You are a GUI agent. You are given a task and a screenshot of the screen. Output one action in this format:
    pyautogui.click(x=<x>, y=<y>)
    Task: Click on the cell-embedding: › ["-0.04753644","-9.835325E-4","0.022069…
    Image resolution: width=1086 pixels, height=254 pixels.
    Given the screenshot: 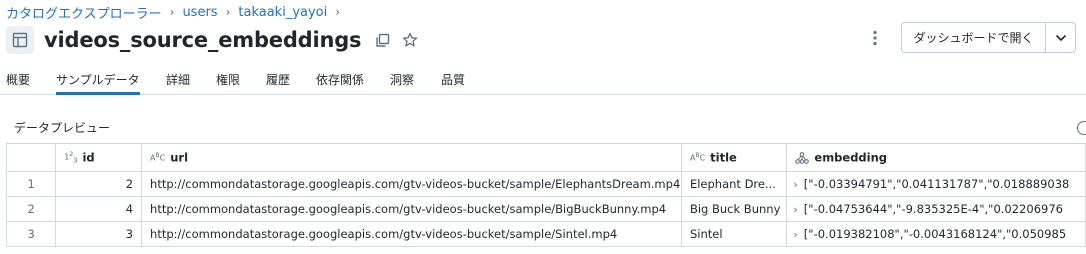 What is the action you would take?
    pyautogui.click(x=936, y=209)
    